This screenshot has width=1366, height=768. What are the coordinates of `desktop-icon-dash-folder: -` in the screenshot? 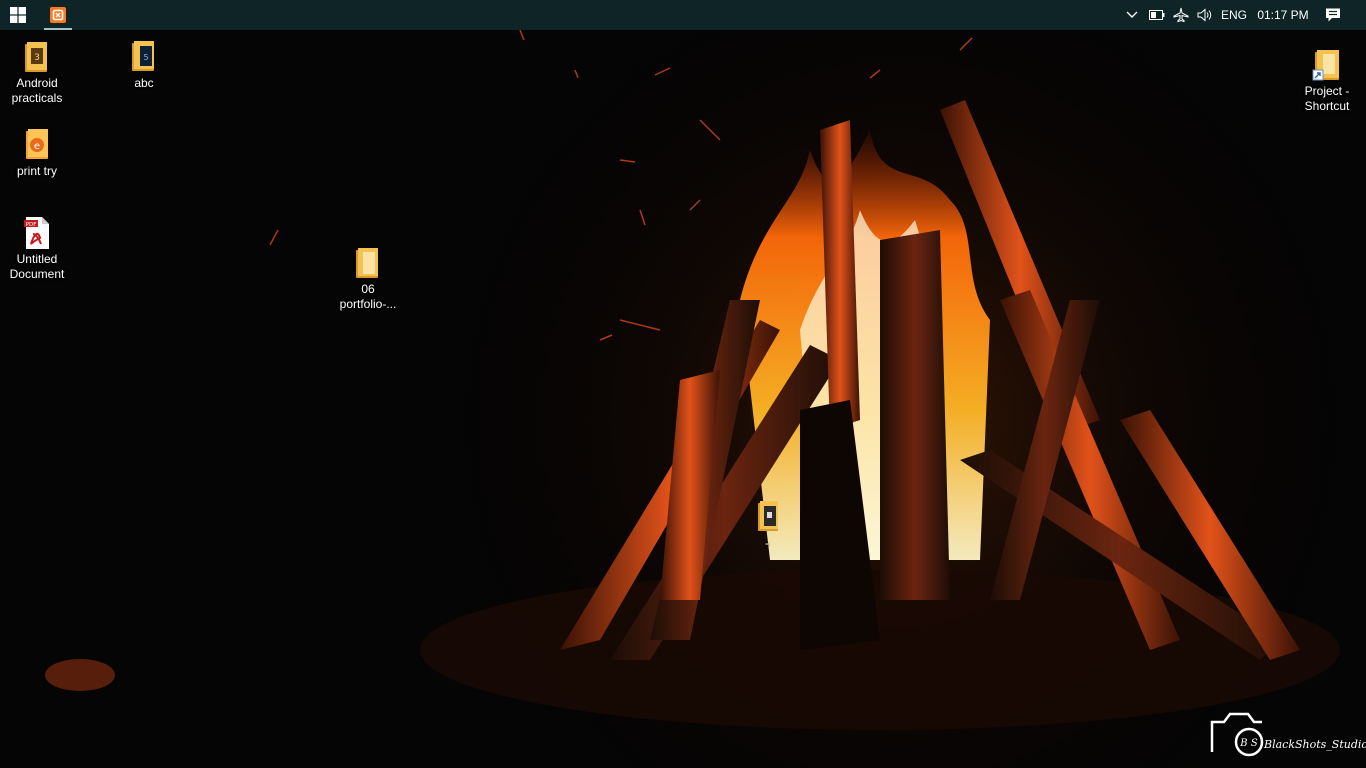 It's located at (767, 525).